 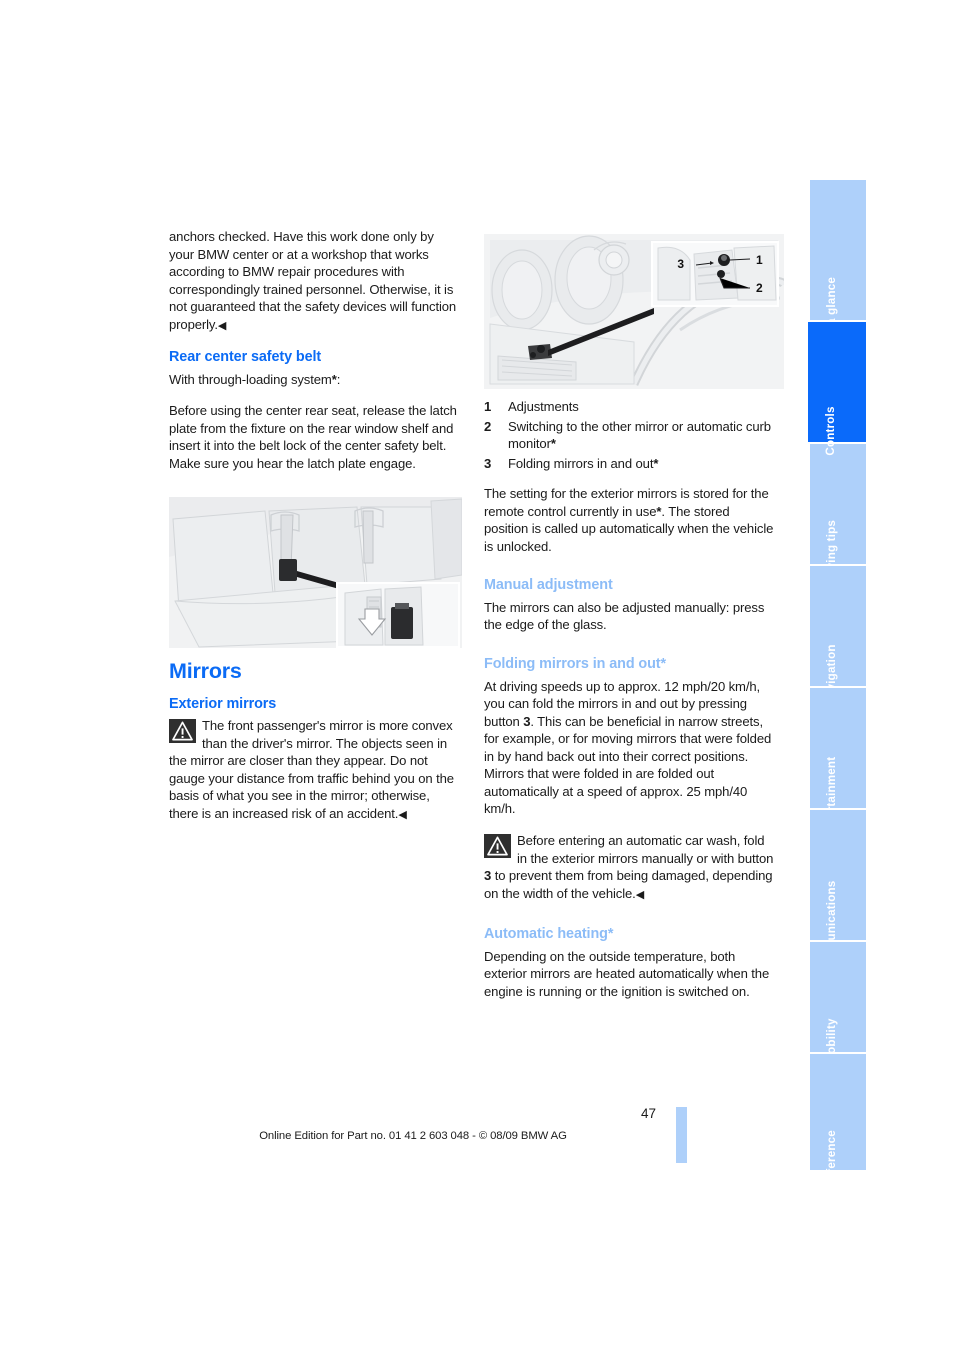 I want to click on legend-number: 2, so click(x=488, y=426).